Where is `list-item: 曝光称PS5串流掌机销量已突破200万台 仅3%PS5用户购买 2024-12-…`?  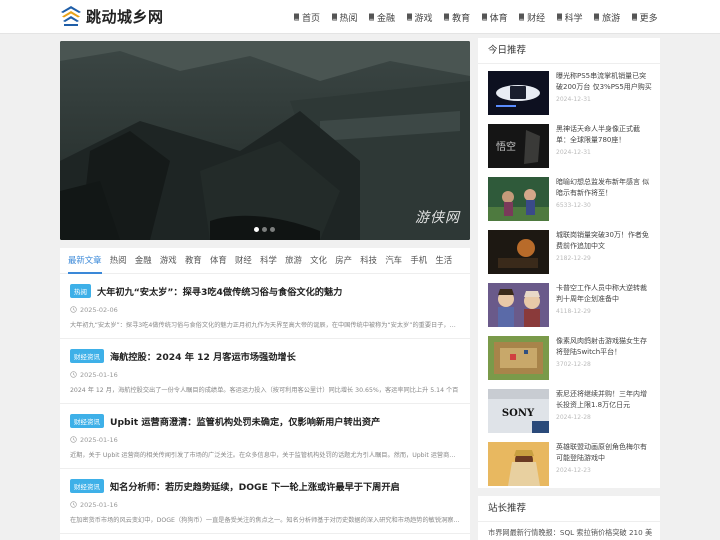 list-item: 曝光称PS5串流掌机销量已突破200万台 仅3%PS5用户购买 2024-12-… is located at coordinates (572, 94).